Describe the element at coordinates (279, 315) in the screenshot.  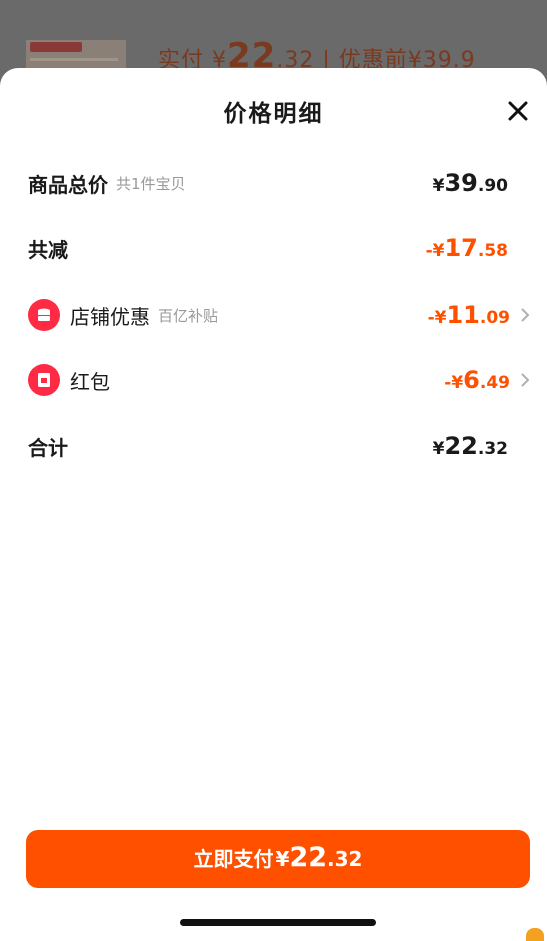
I see `store-discount-row: 店铺优惠 百亿补贴 -¥ 11.09` at that location.